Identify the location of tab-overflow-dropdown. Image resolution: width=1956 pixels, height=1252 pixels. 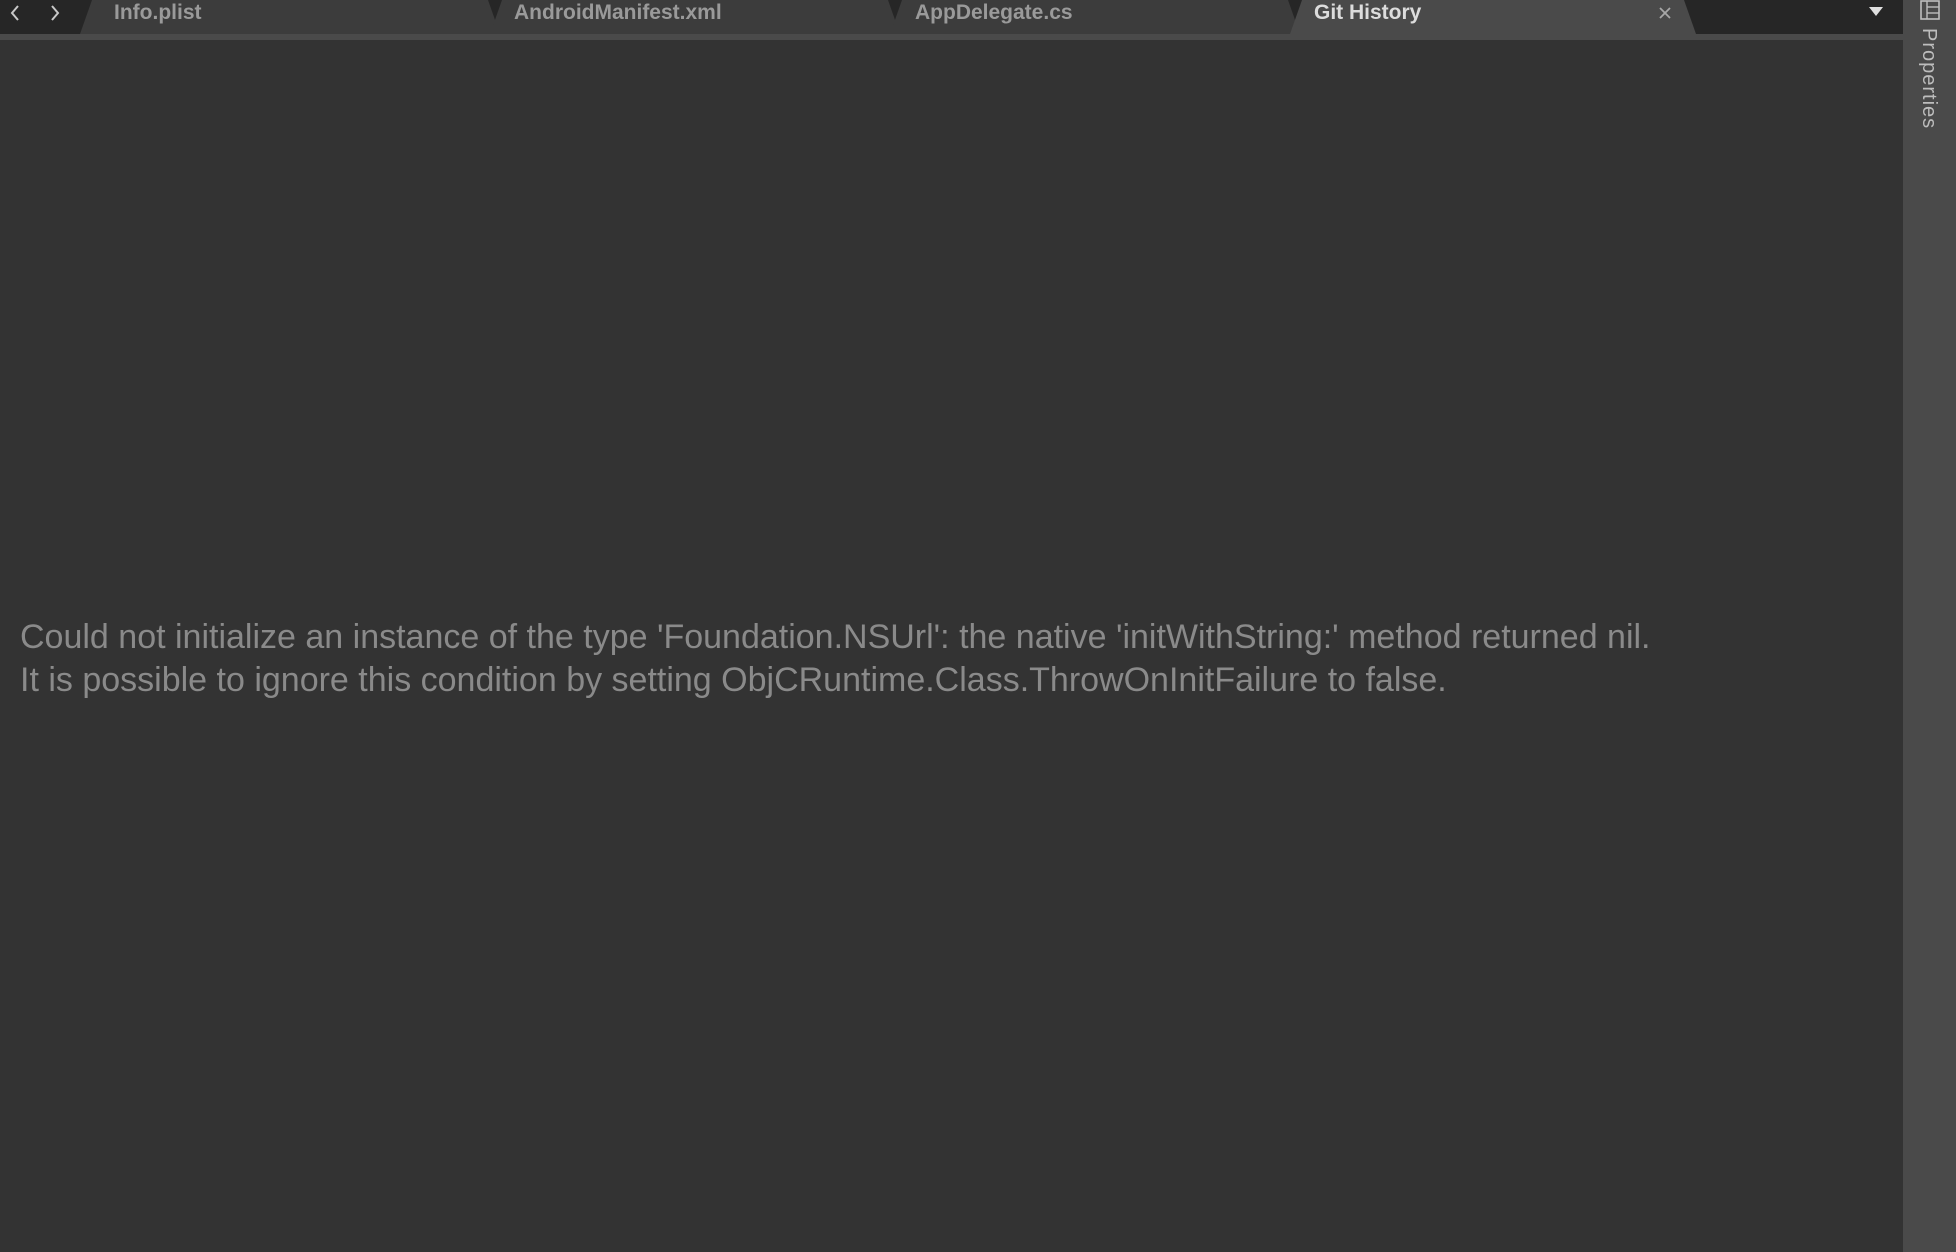
(1876, 11).